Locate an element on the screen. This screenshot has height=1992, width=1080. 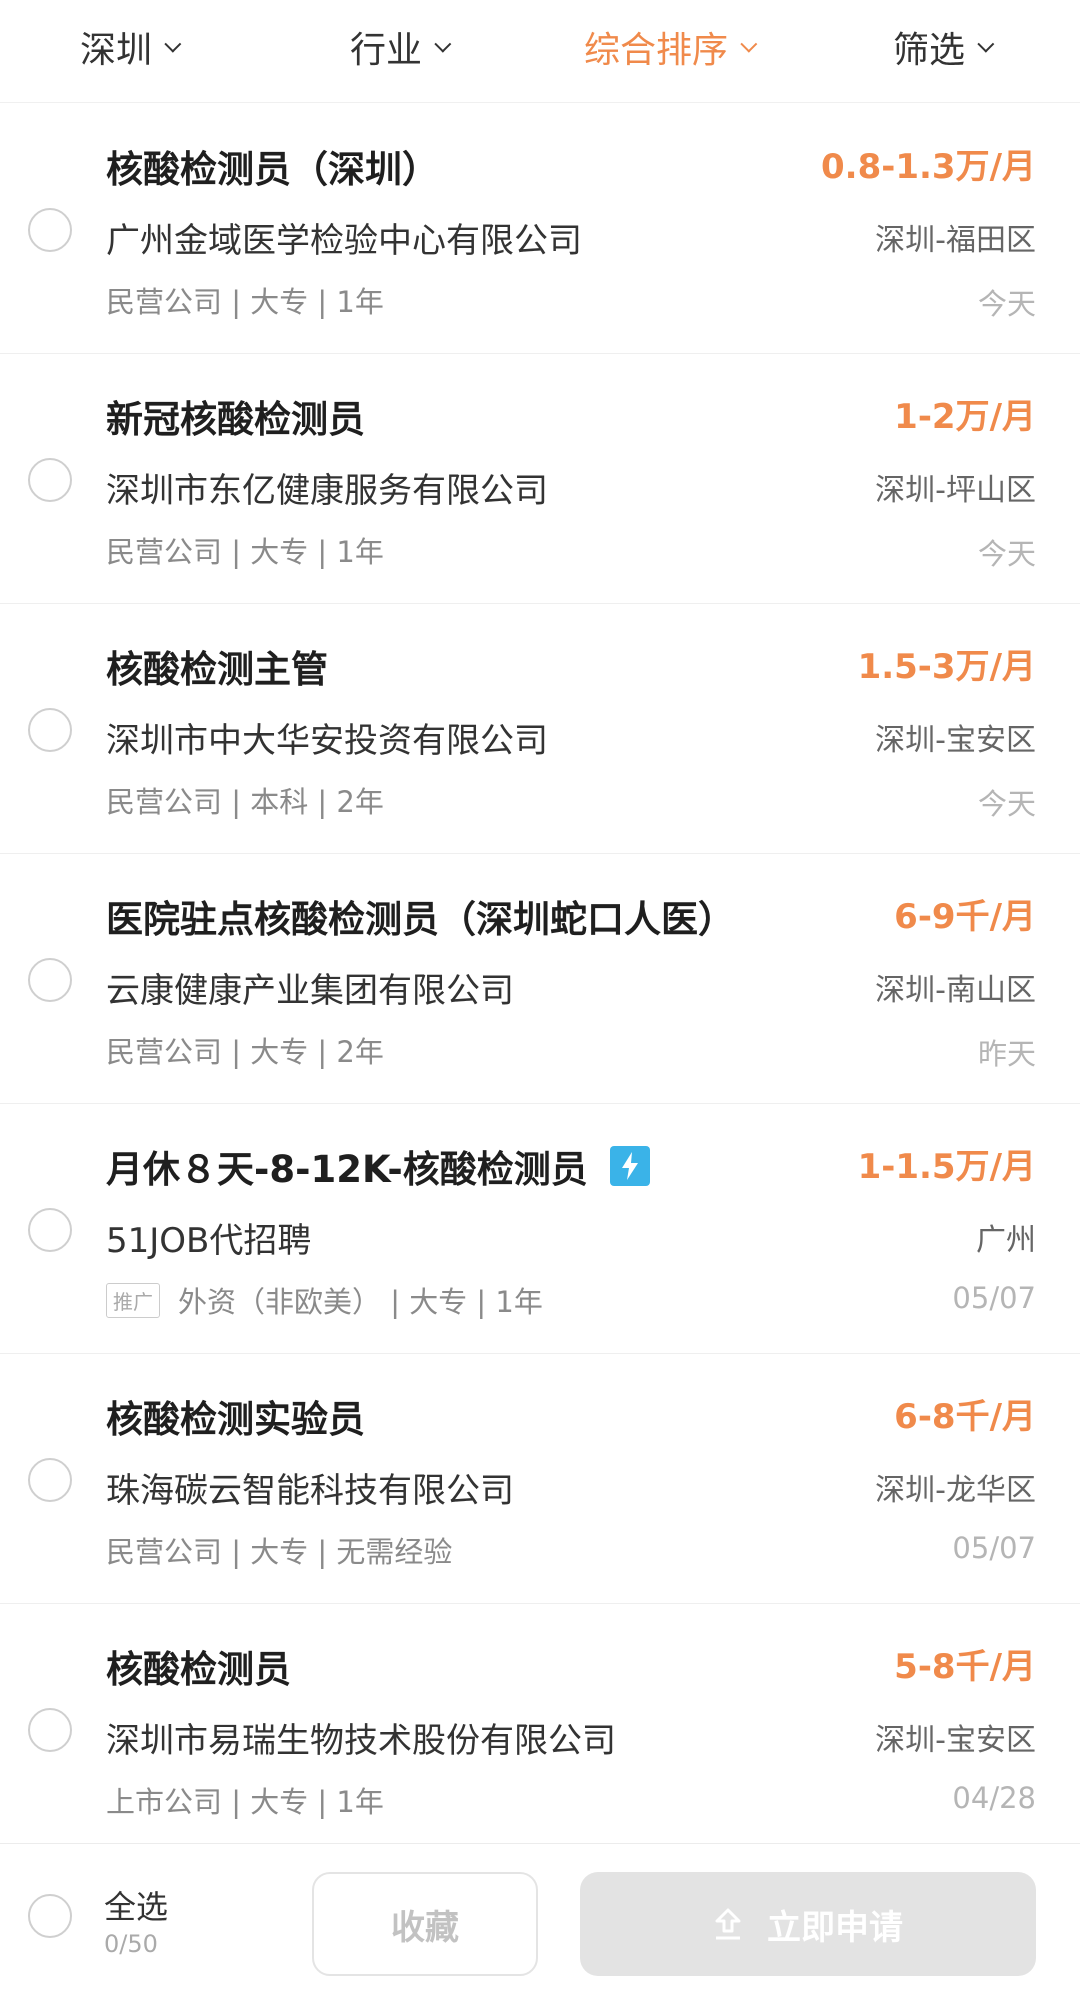
job-salary: 0.8-1.3万/月 is located at coordinates (928, 167).